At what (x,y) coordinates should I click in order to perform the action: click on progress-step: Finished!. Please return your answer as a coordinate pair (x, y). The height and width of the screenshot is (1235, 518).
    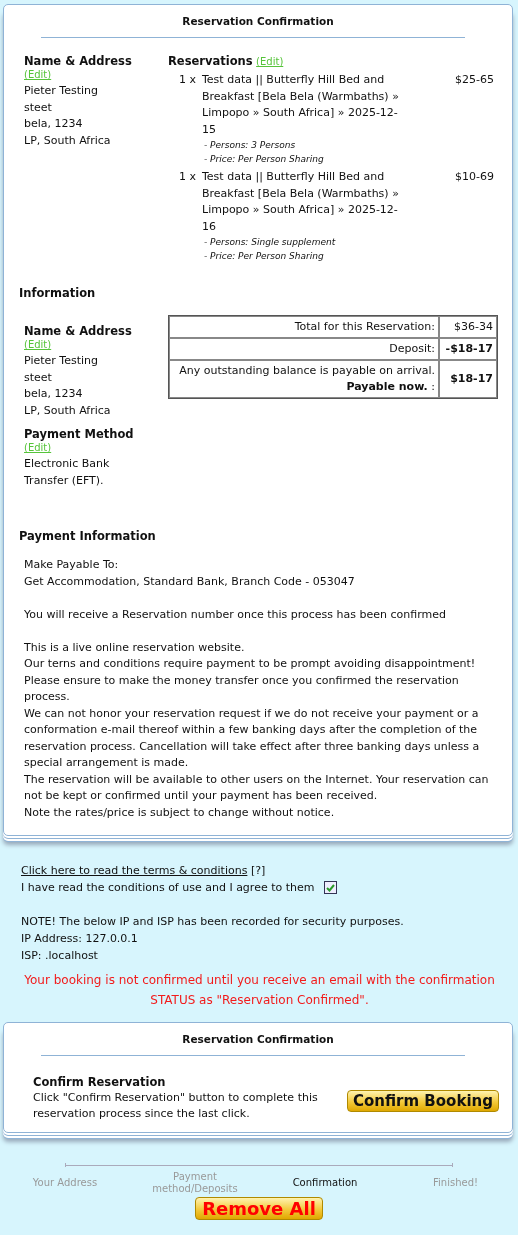
    Looking at the image, I should click on (454, 1183).